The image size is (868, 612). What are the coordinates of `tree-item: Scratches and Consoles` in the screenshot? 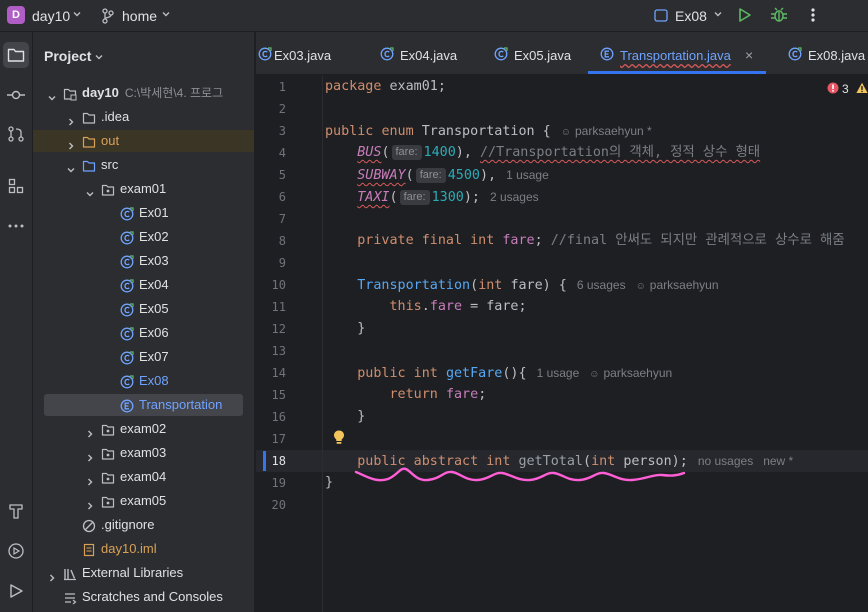 It's located at (143, 597).